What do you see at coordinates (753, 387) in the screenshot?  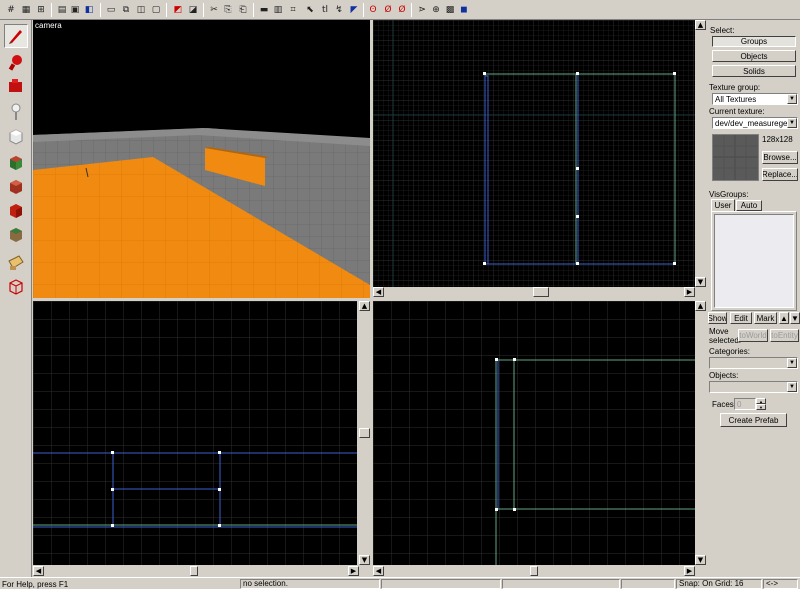 I see `objects-select: ▼` at bounding box center [753, 387].